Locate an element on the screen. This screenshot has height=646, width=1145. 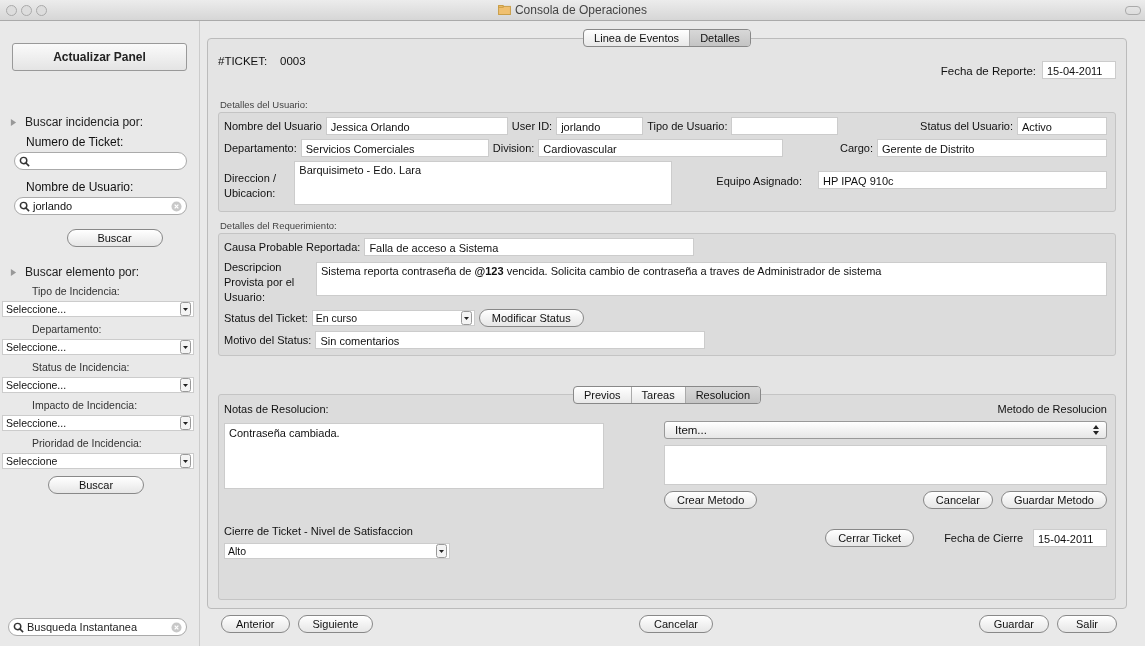
field-label: Causa Probable Reportada: is located at coordinates (292, 247).